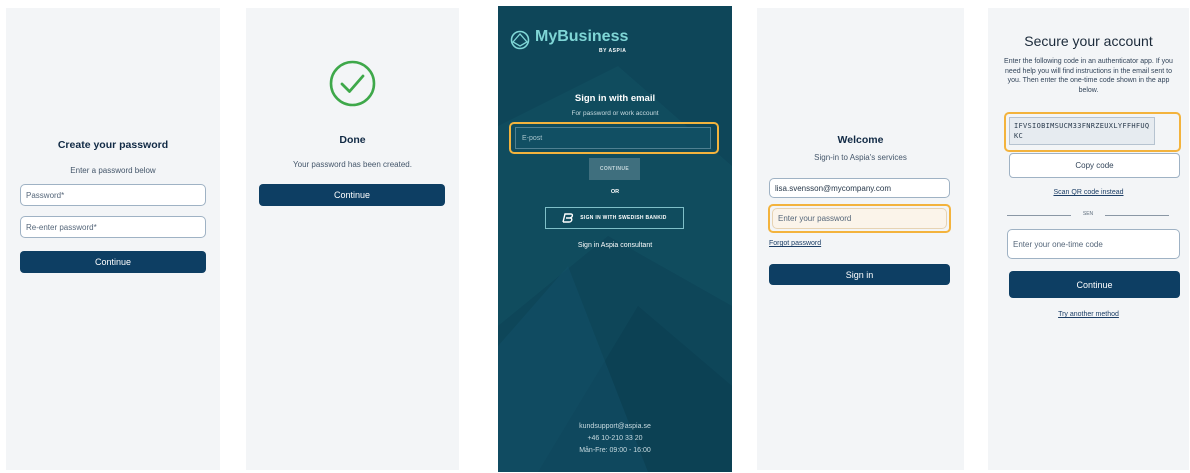 Image resolution: width=1190 pixels, height=473 pixels. Describe the element at coordinates (860, 157) in the screenshot. I see `welcome-subtitle: Sign-in to Aspia's services` at that location.